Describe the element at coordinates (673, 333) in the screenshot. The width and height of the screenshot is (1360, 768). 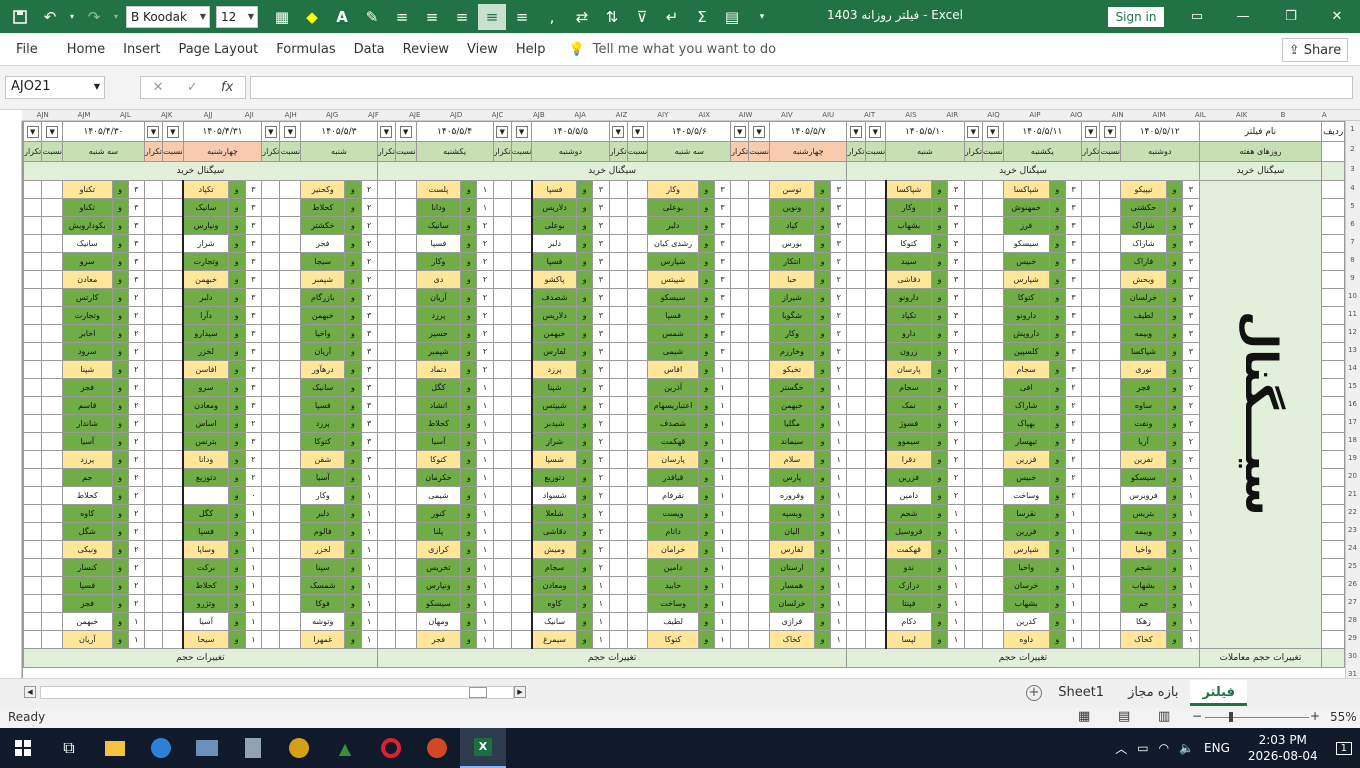
I see `symbol-cell: شمس` at that location.